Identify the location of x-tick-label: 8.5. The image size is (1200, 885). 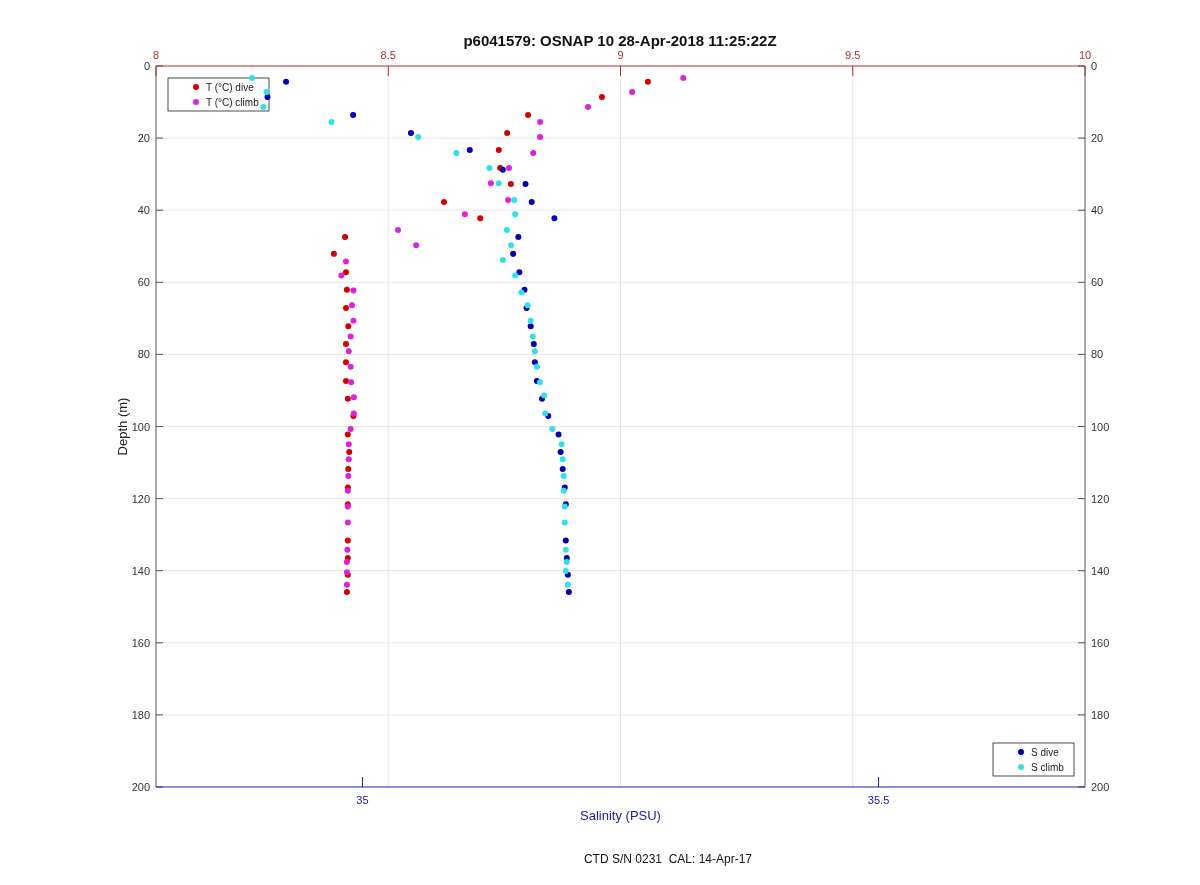
(388, 55).